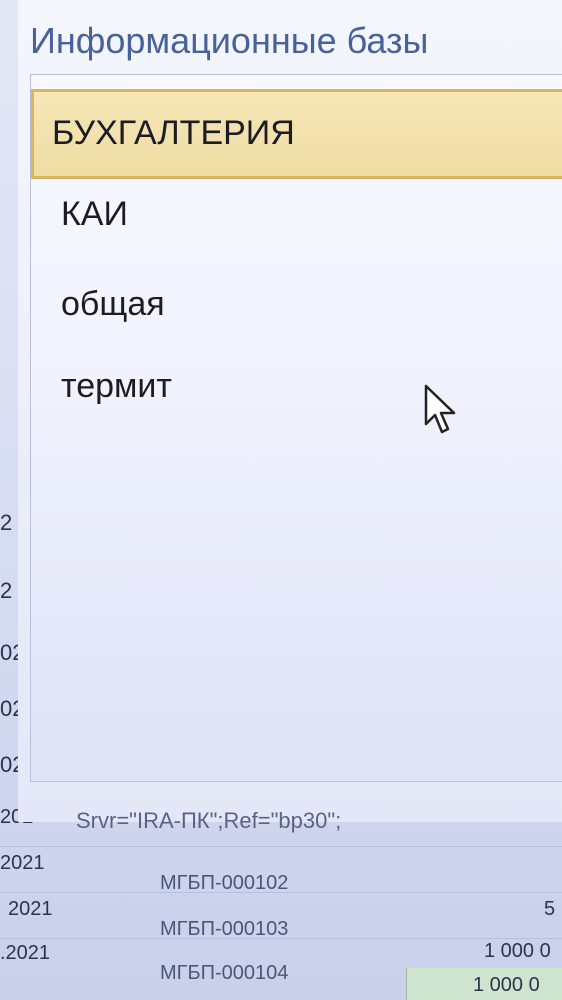 This screenshot has height=1000, width=562. Describe the element at coordinates (173, 133) in the screenshot. I see `infobase-item-label: БУХГАЛТЕРИЯ` at that location.